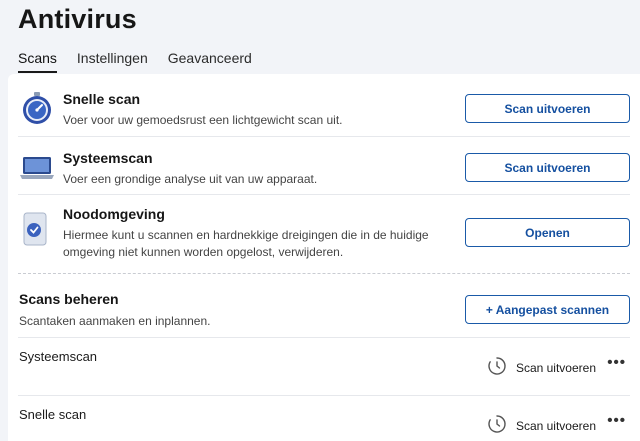 This screenshot has width=640, height=441. What do you see at coordinates (547, 309) in the screenshot?
I see `custom-scan-button: + Aangepast scannen` at bounding box center [547, 309].